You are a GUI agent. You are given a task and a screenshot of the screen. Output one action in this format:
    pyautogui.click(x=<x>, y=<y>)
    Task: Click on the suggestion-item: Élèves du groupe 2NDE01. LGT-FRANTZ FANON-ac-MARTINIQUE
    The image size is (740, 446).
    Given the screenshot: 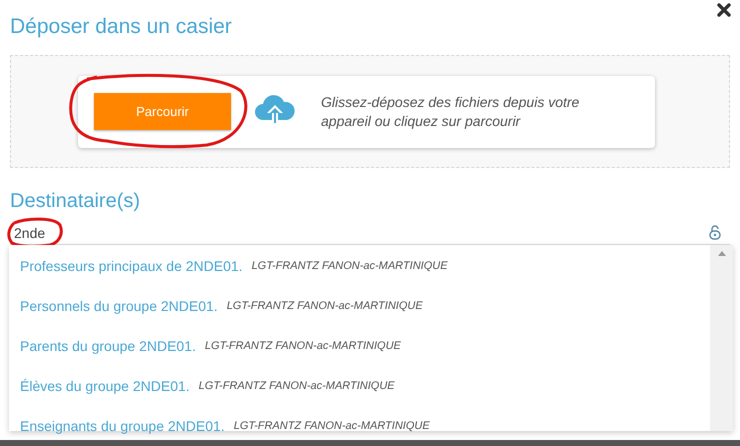 What is the action you would take?
    pyautogui.click(x=359, y=386)
    